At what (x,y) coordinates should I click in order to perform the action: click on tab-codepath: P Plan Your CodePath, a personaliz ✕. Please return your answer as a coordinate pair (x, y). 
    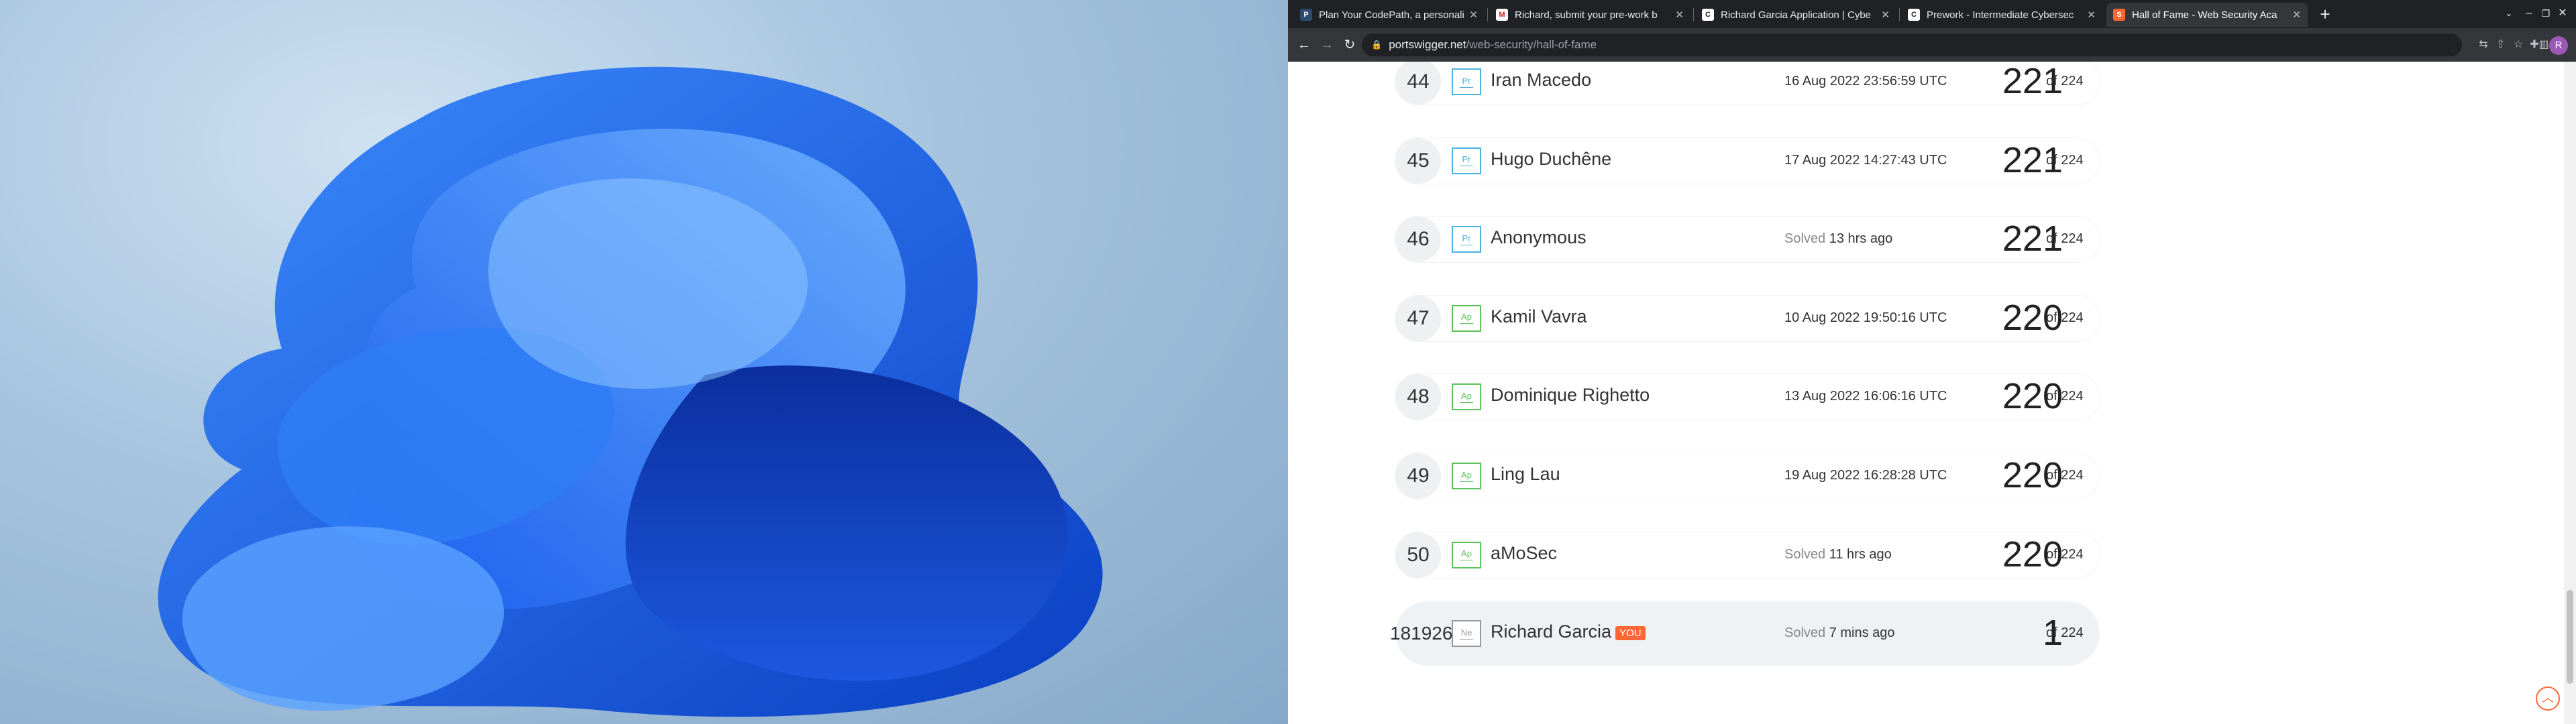
    Looking at the image, I should click on (1389, 15).